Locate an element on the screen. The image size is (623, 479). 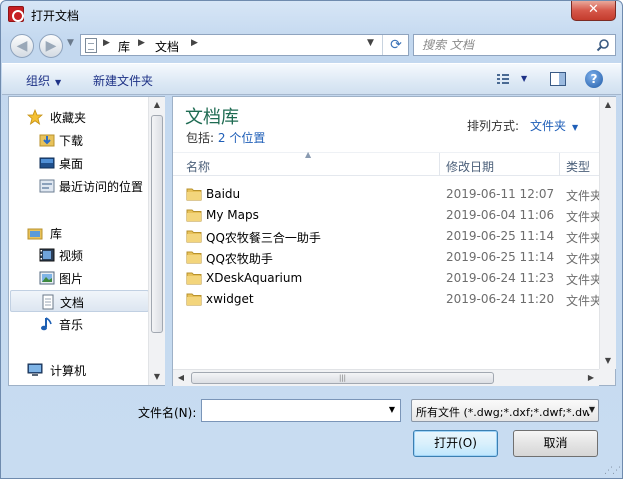
computer-icon is located at coordinates (35, 369).